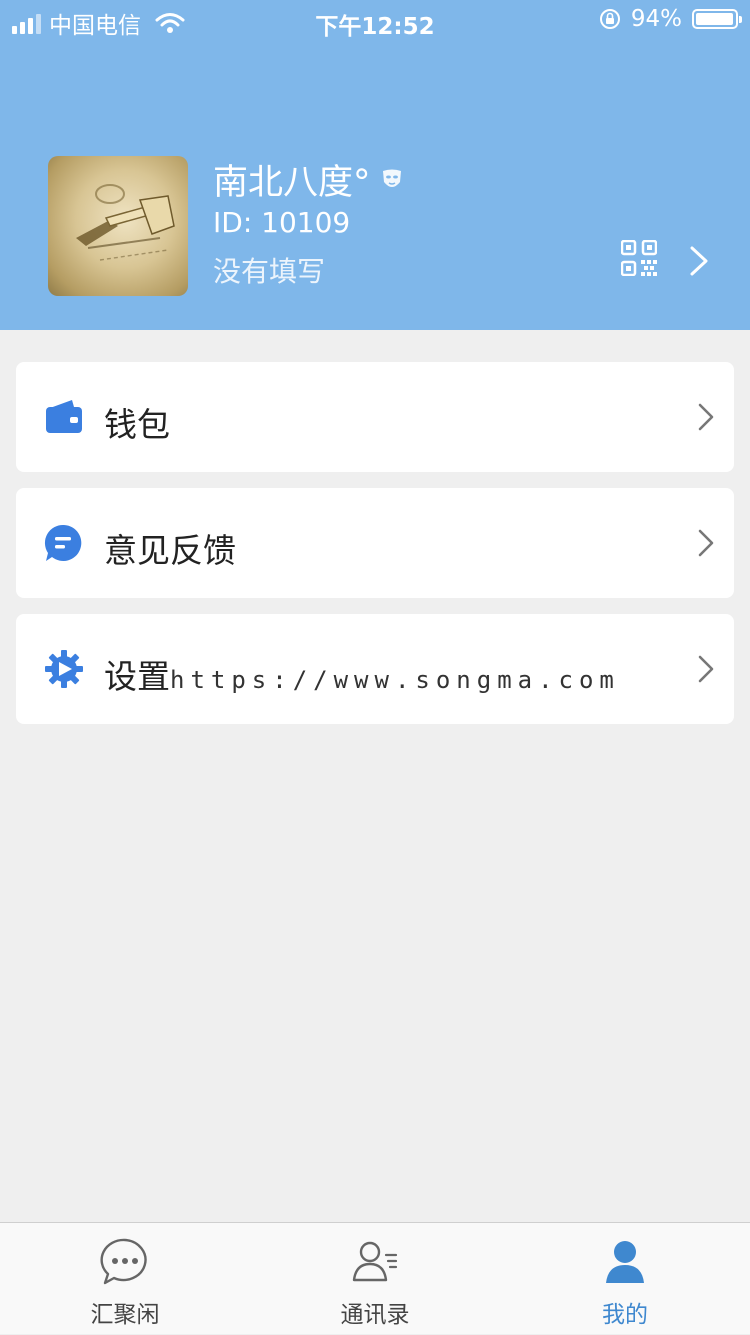  I want to click on battery-percent: 94%, so click(656, 19).